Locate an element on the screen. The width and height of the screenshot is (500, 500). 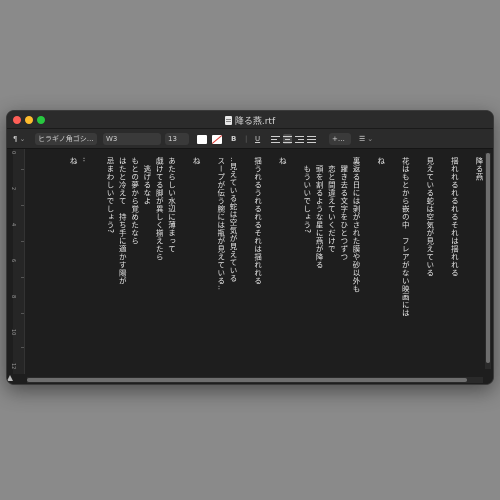
text-line: 見えている蛇は空気が見えている is located at coordinates (430, 217).